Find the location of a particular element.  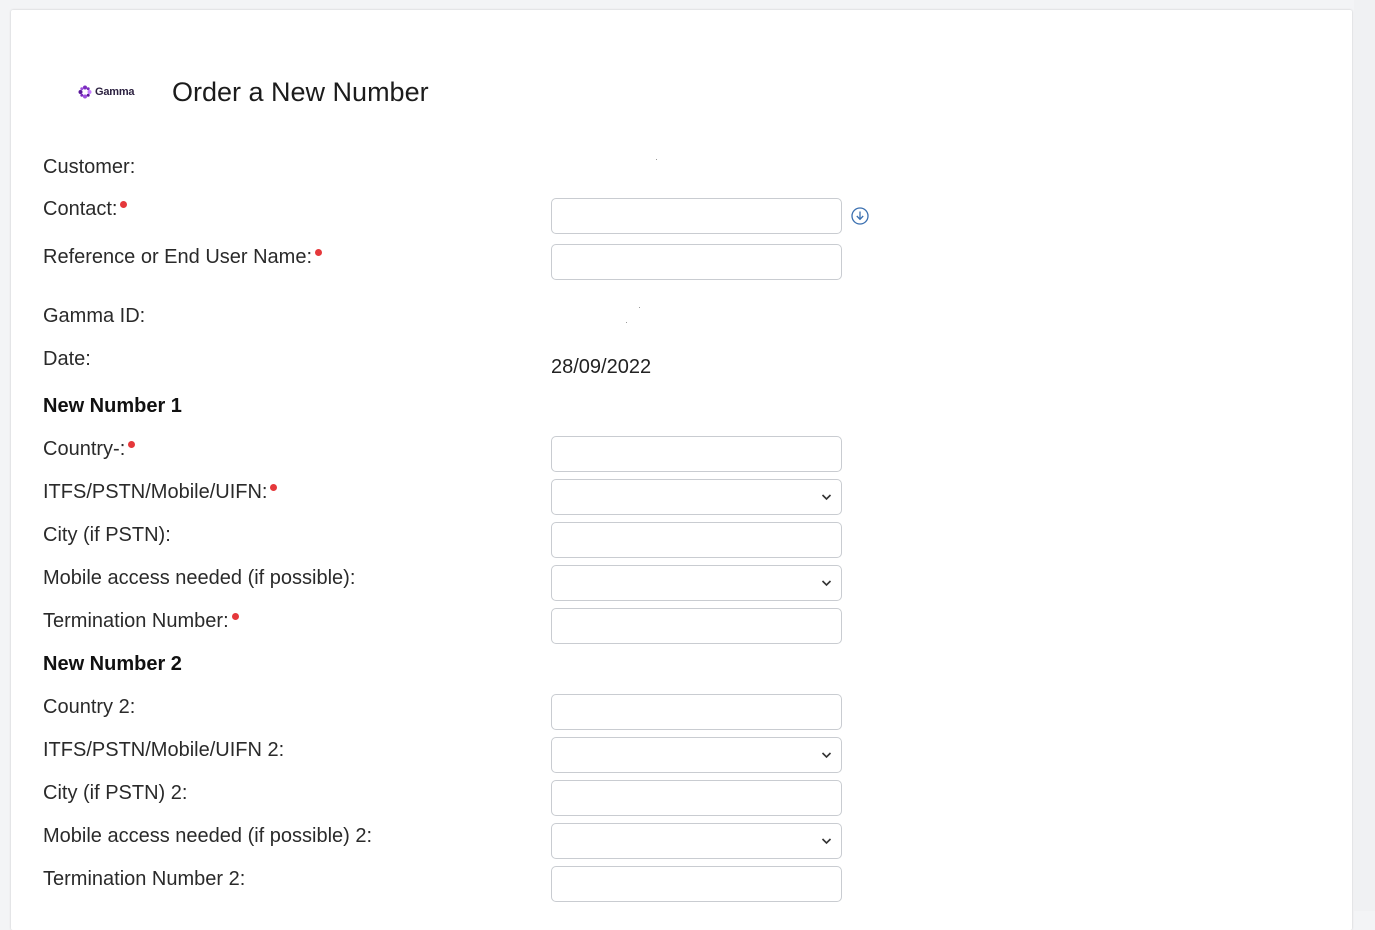

contact-label: Contact: is located at coordinates (85, 209).